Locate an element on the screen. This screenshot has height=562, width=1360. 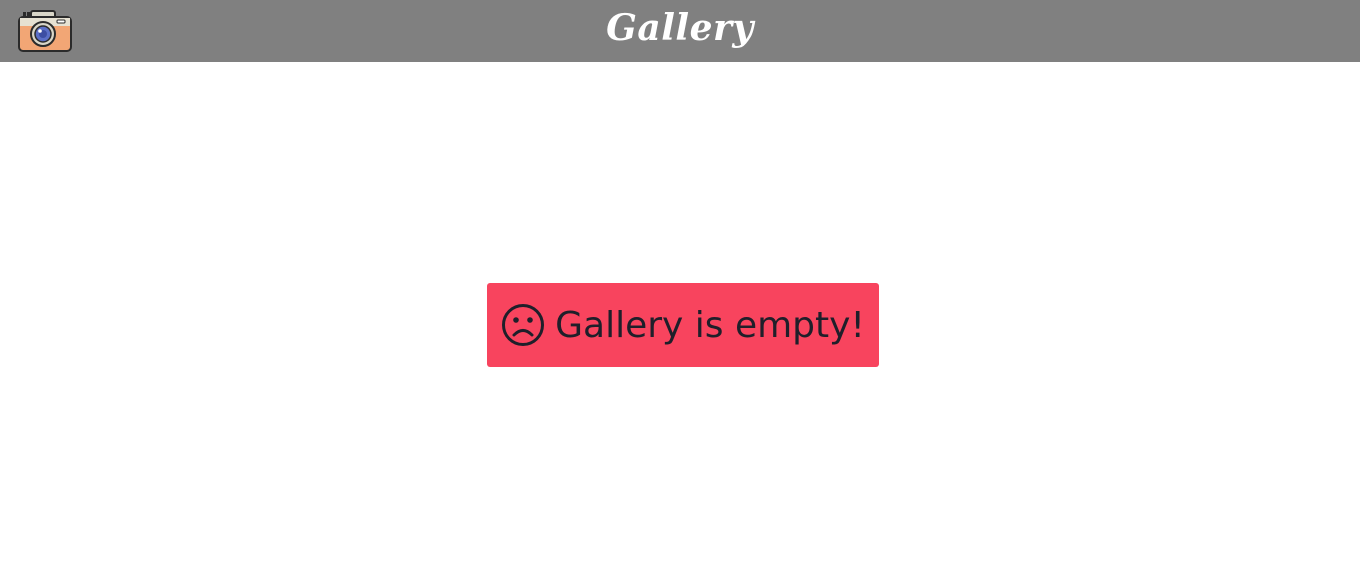
empty-gallery-alert: Gallery is empty! is located at coordinates (683, 325).